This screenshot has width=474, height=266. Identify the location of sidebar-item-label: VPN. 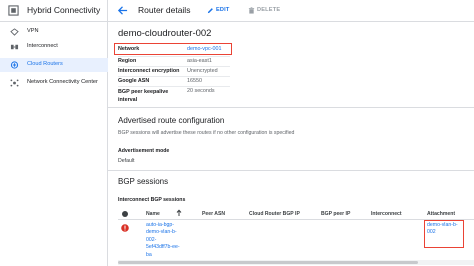
(33, 31).